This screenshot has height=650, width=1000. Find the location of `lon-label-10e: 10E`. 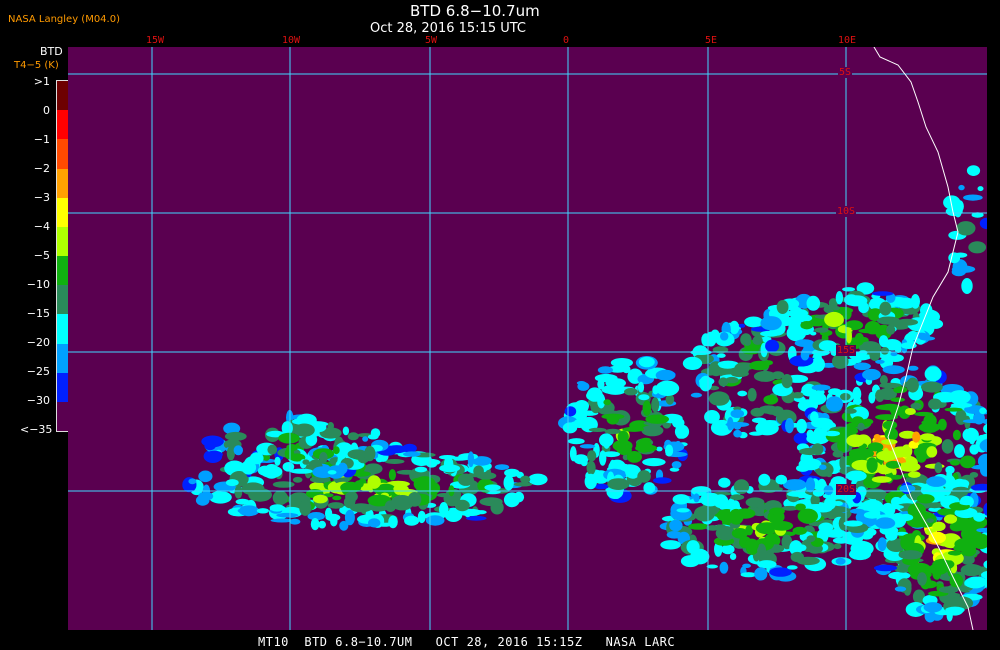

lon-label-10e: 10E is located at coordinates (847, 40).